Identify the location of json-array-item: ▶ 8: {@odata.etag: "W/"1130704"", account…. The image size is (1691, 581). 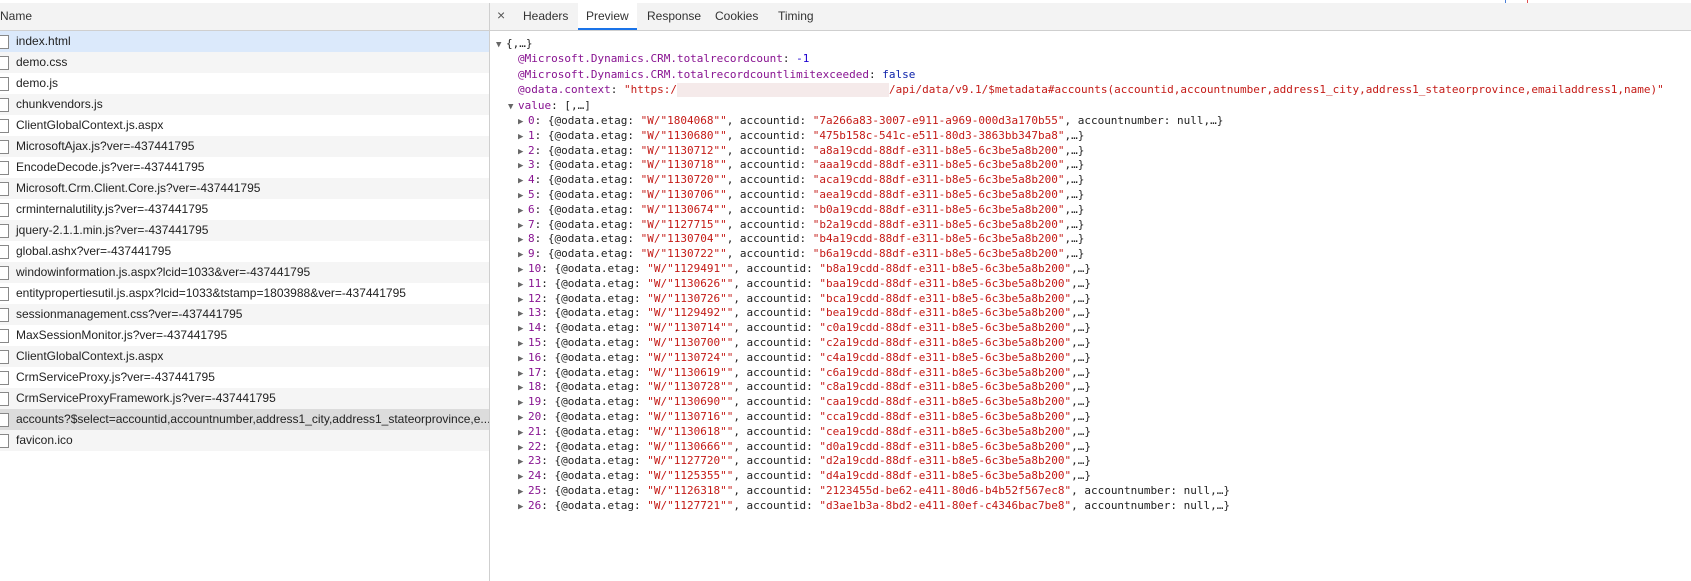
(801, 239).